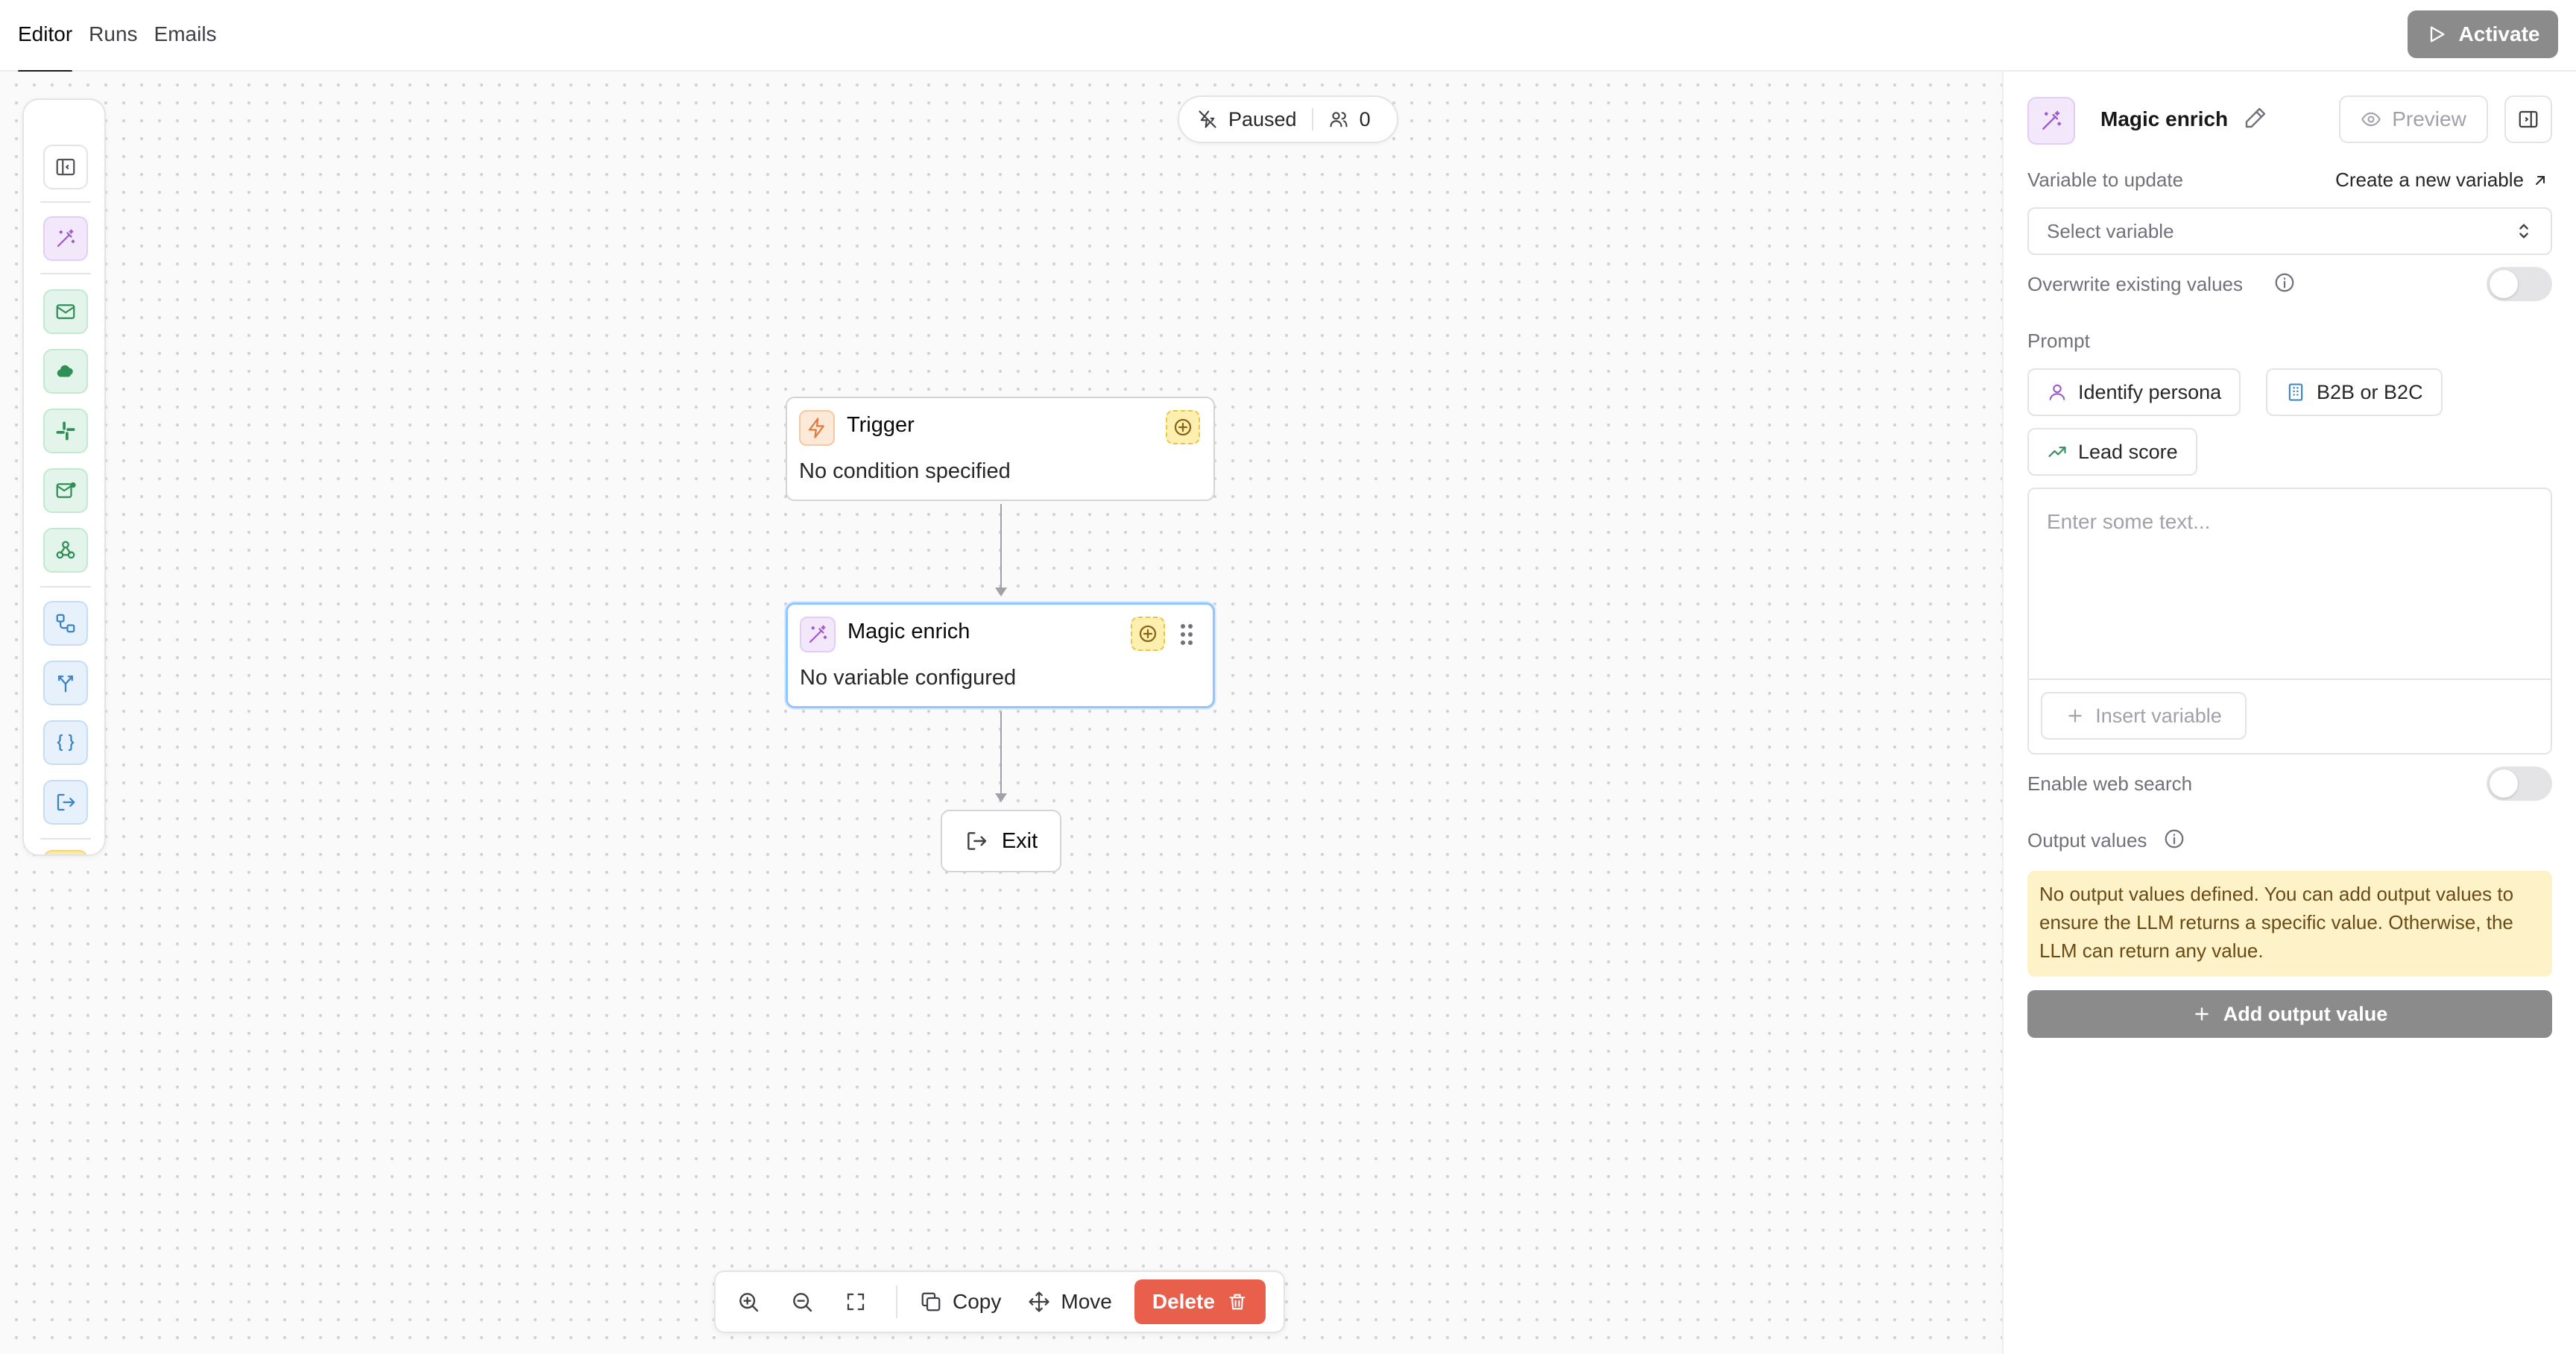  I want to click on add-output-value-button: Add output value, so click(2289, 1014).